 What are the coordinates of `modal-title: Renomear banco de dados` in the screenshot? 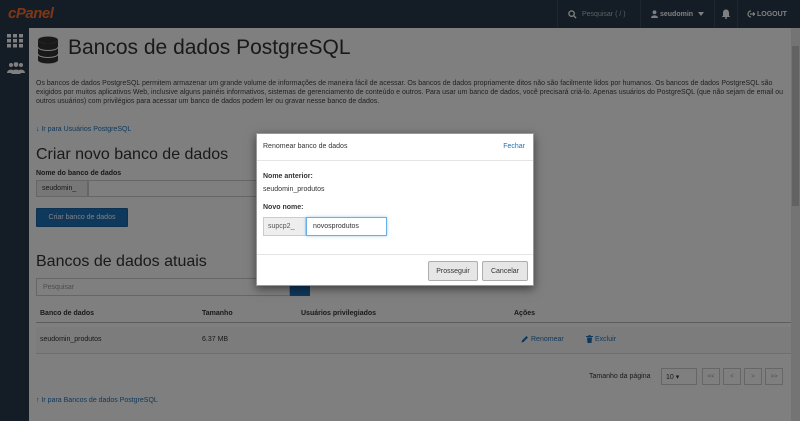 It's located at (305, 146).